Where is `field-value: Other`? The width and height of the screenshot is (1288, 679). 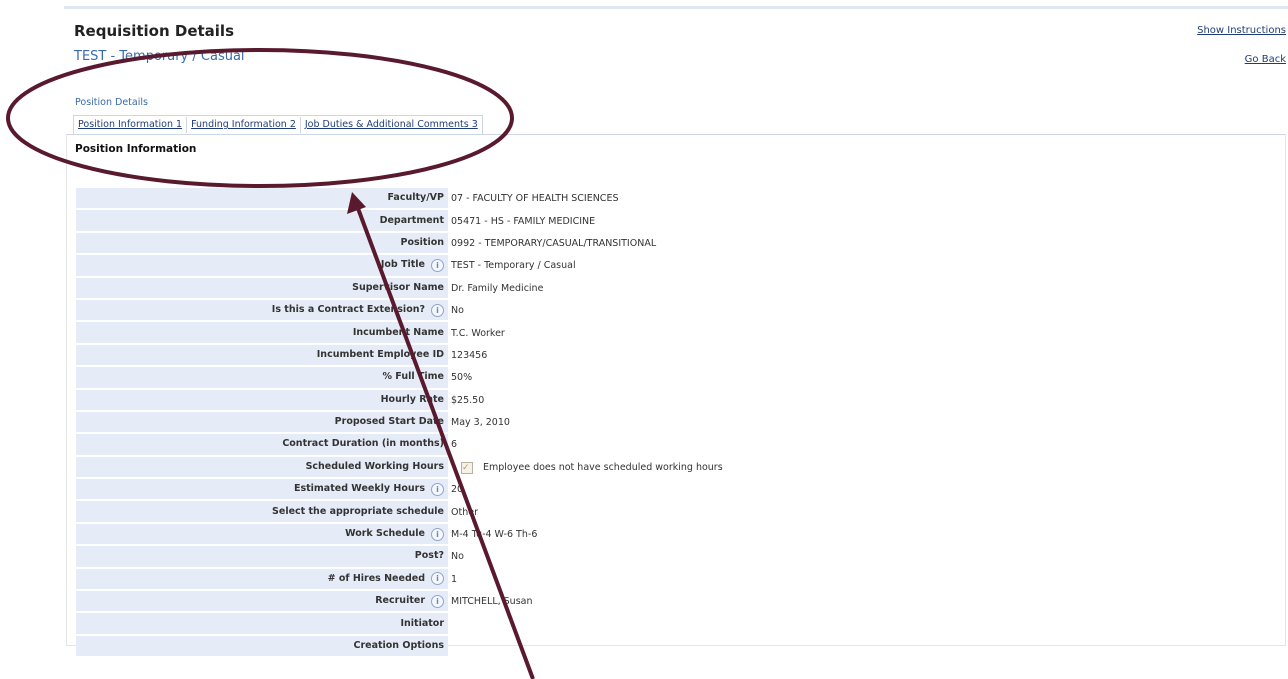 field-value: Other is located at coordinates (464, 512).